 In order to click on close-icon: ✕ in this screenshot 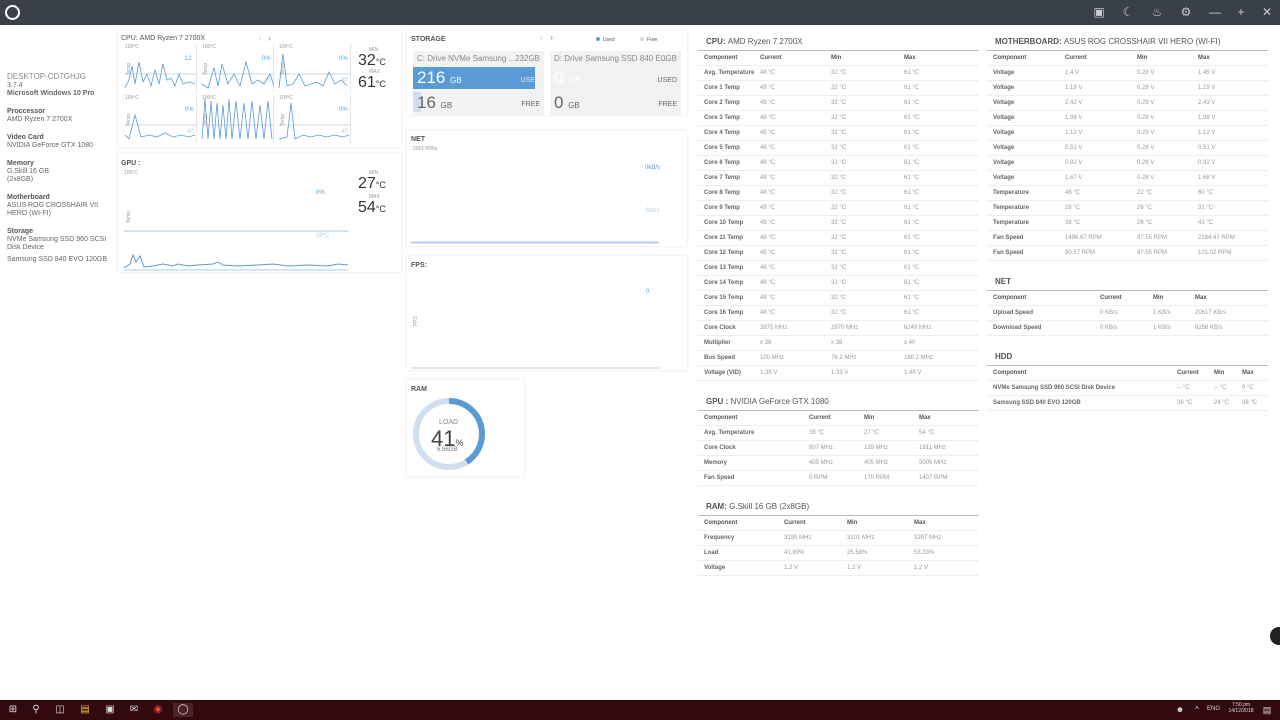, I will do `click(1267, 12)`.